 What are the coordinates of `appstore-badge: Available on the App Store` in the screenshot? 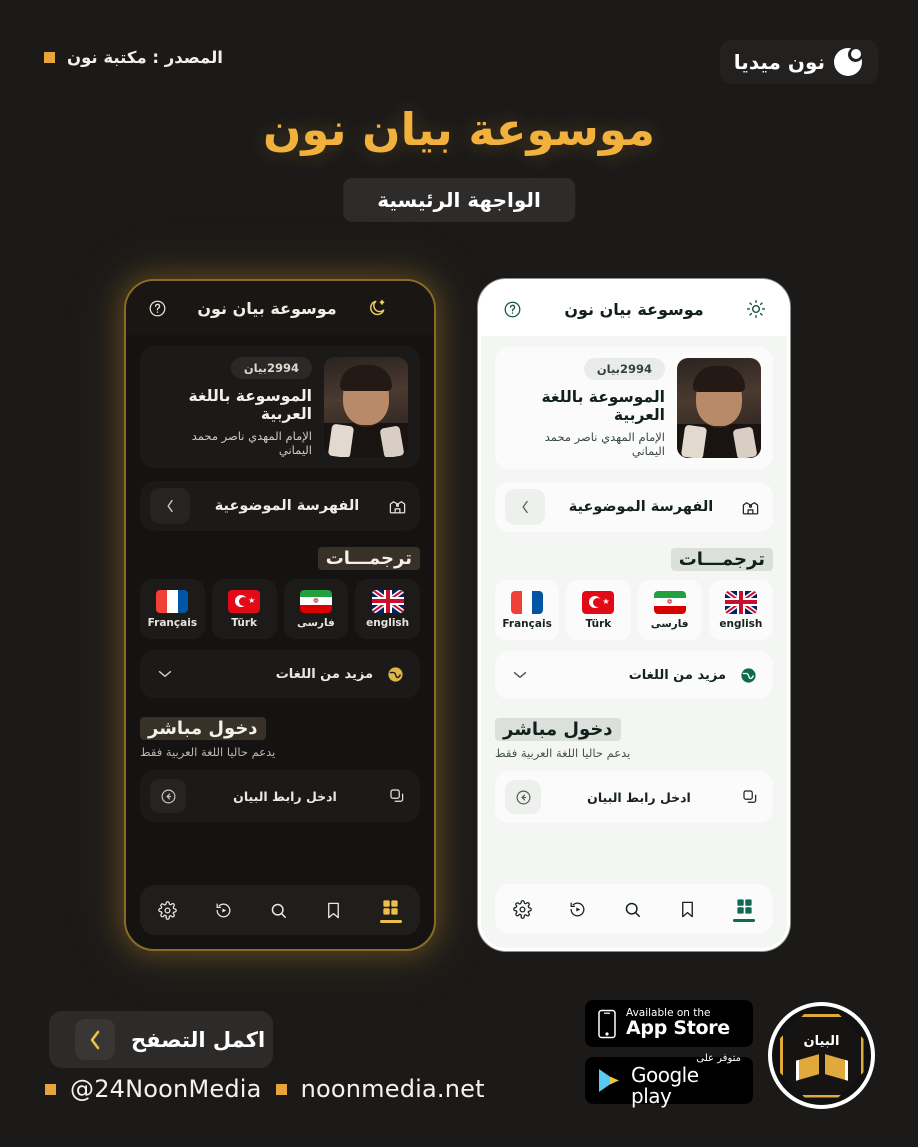 It's located at (669, 1023).